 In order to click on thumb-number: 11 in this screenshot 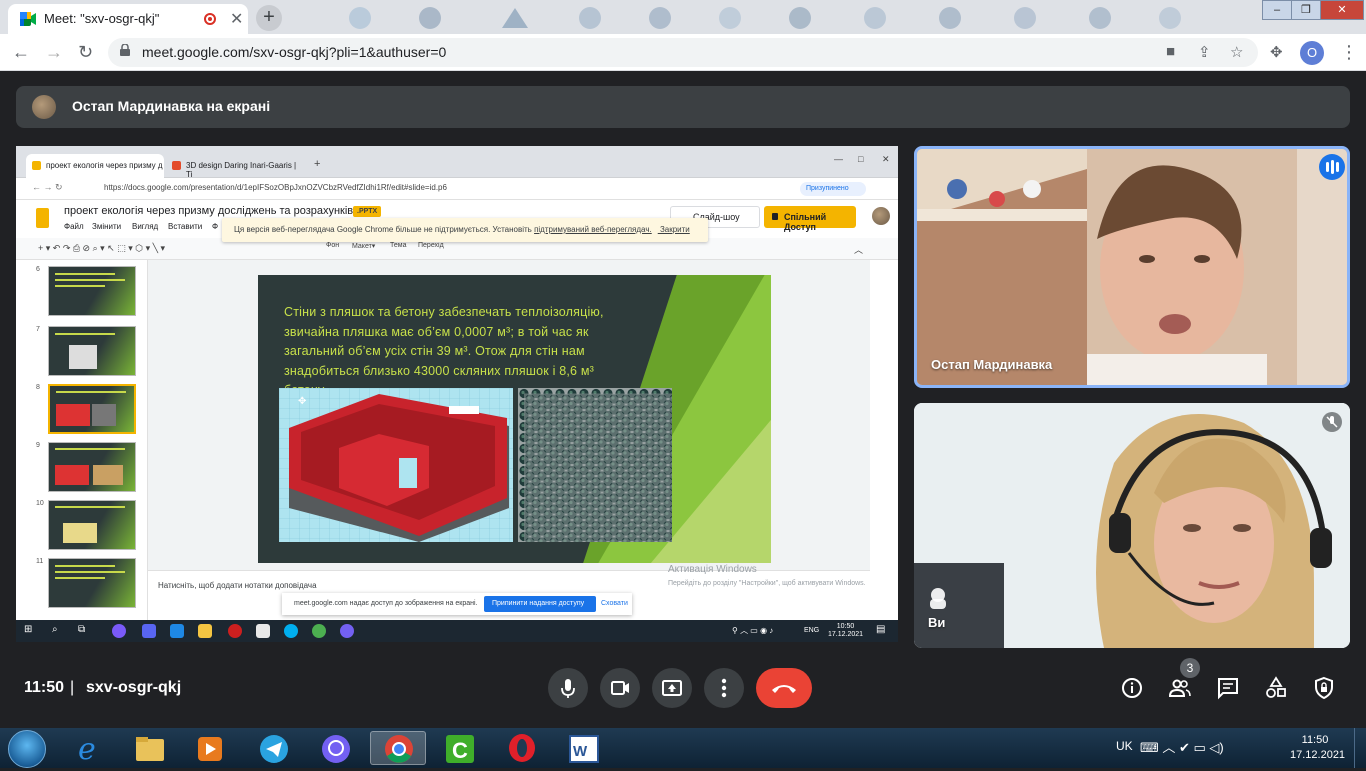, I will do `click(40, 561)`.